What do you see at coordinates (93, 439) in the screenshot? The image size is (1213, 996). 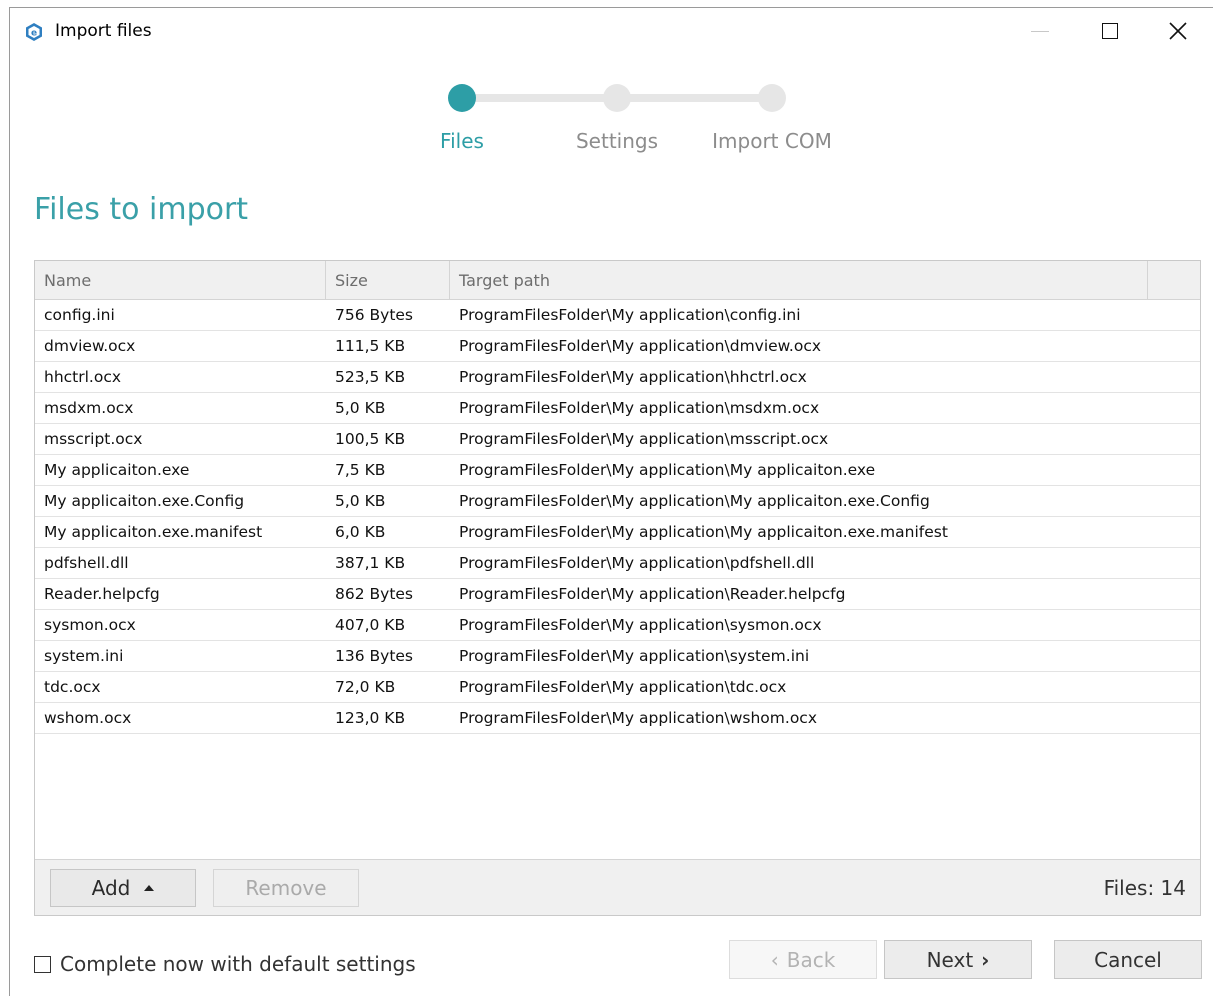 I see `cell-name: msscript.ocx` at bounding box center [93, 439].